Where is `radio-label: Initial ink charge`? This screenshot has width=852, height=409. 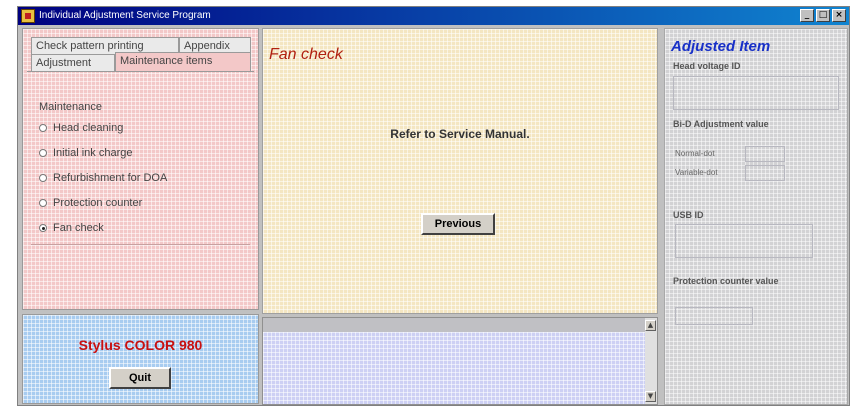
radio-label: Initial ink charge is located at coordinates (93, 153).